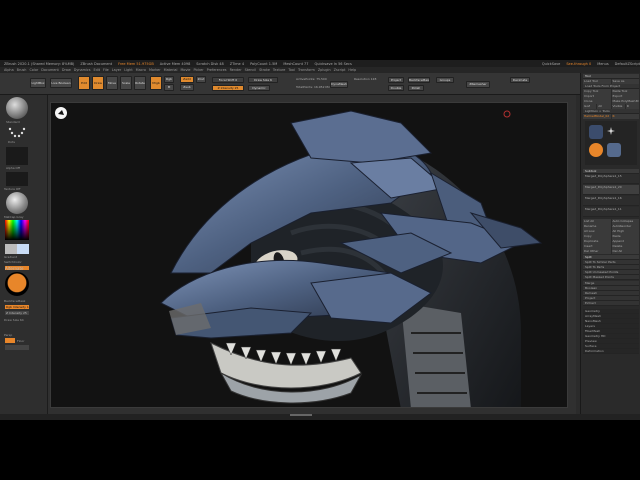 The height and width of the screenshot is (480, 640). I want to click on menu-render: Render, so click(236, 70).